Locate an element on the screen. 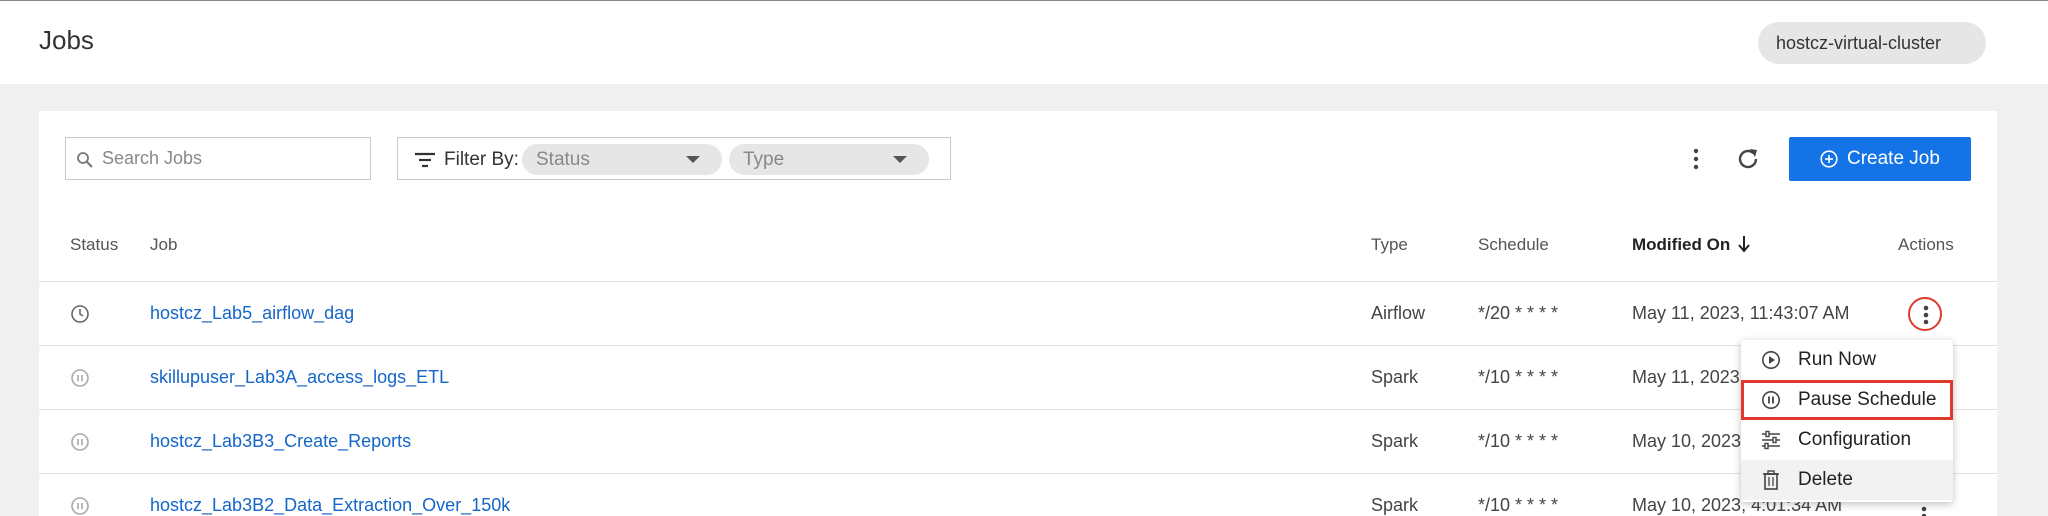 Image resolution: width=2048 pixels, height=516 pixels. type-filter-select: Type is located at coordinates (829, 159).